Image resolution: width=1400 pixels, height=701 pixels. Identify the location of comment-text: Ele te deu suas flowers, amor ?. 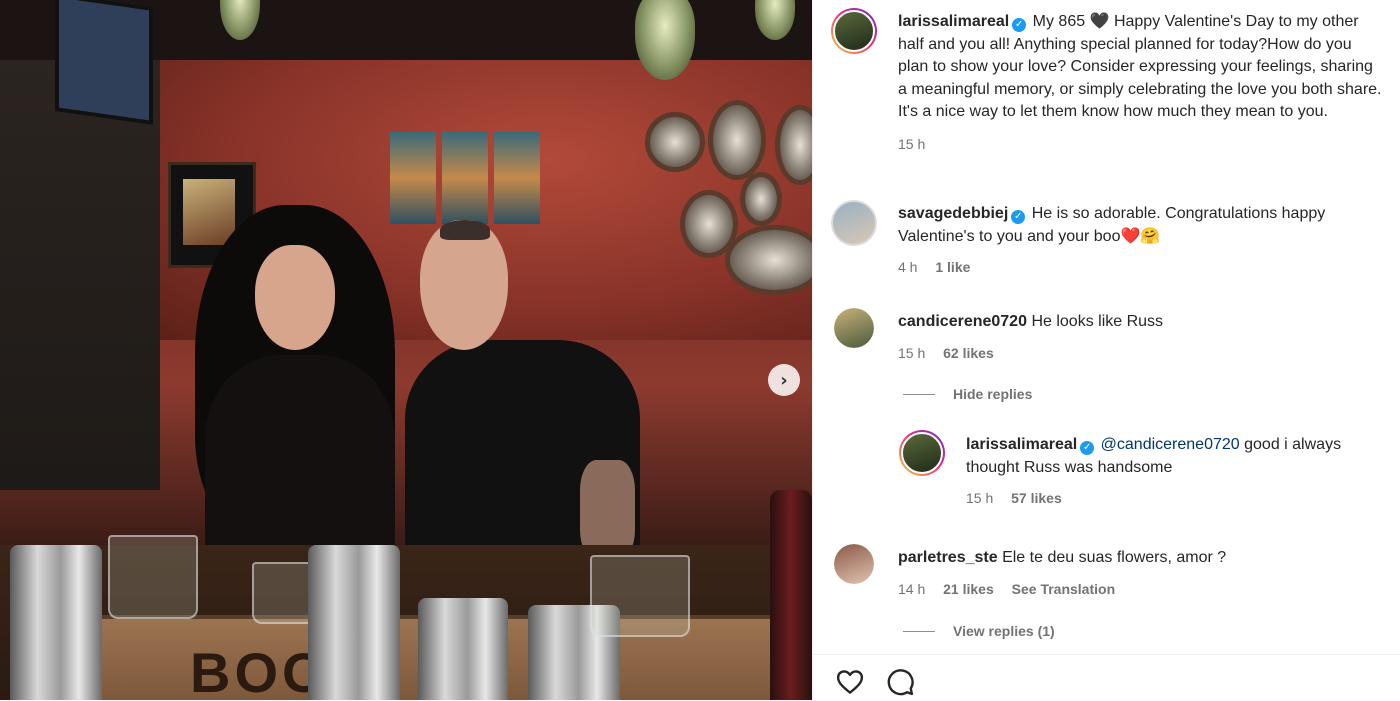
(1114, 557).